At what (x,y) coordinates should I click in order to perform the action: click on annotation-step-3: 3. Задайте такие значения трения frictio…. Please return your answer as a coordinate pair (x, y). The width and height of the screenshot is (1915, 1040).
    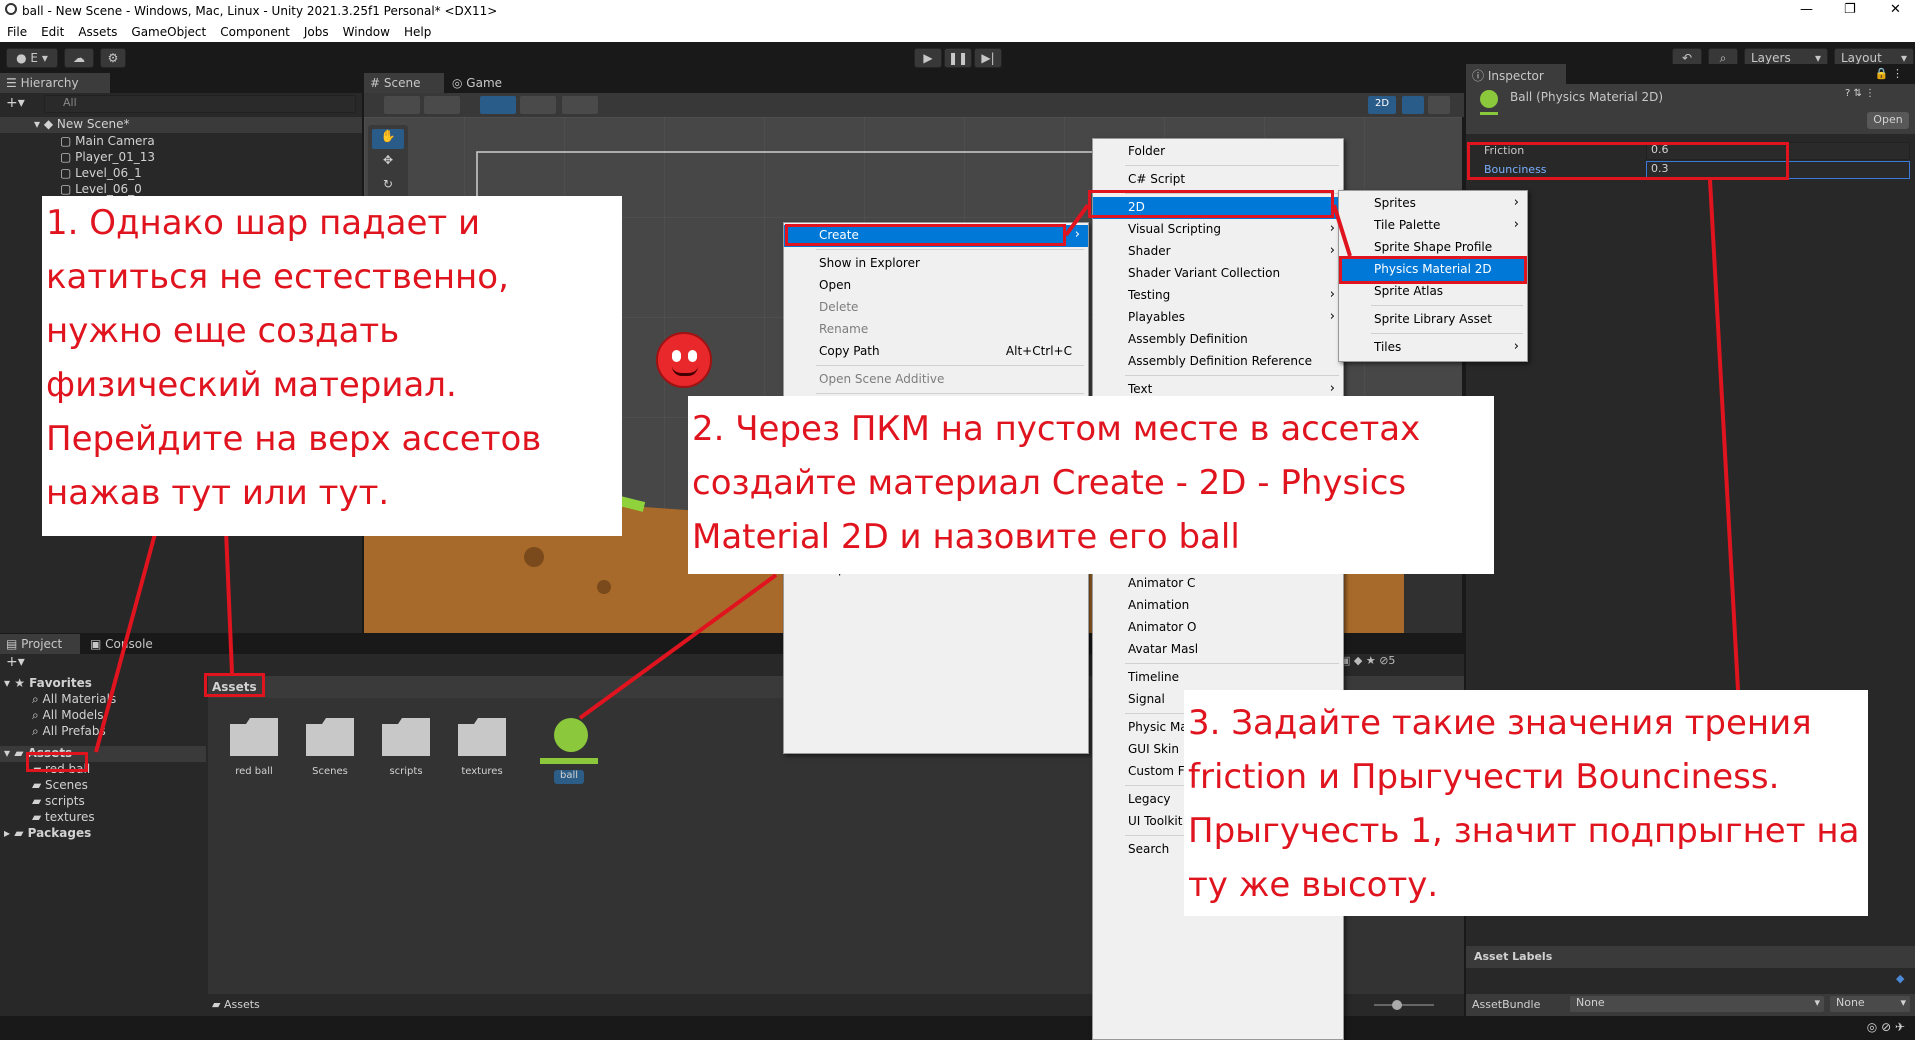
    Looking at the image, I should click on (1526, 803).